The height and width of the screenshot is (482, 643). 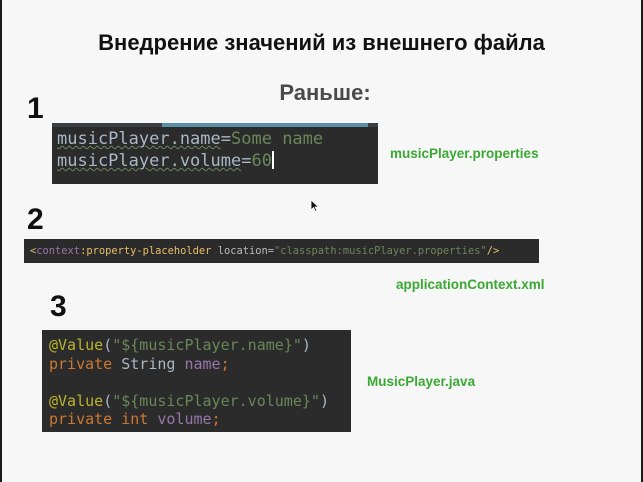 I want to click on properties-line-volume: musicPlayer.volume=60, so click(x=217, y=161).